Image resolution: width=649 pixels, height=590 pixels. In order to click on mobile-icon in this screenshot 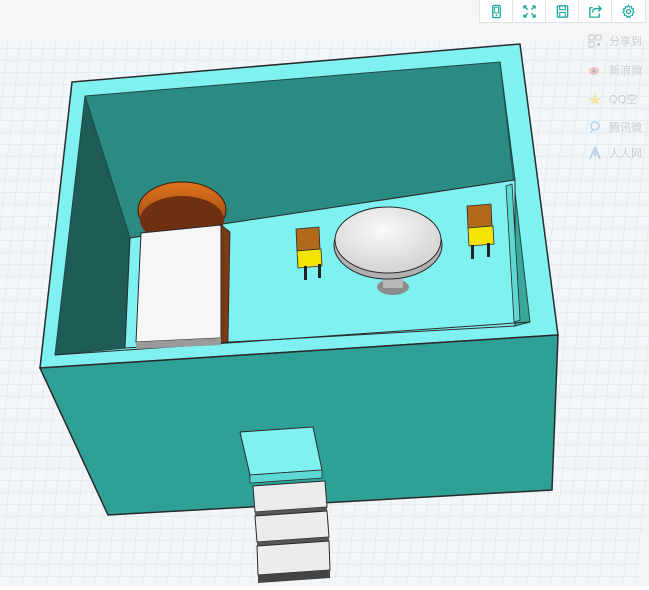, I will do `click(496, 11)`.